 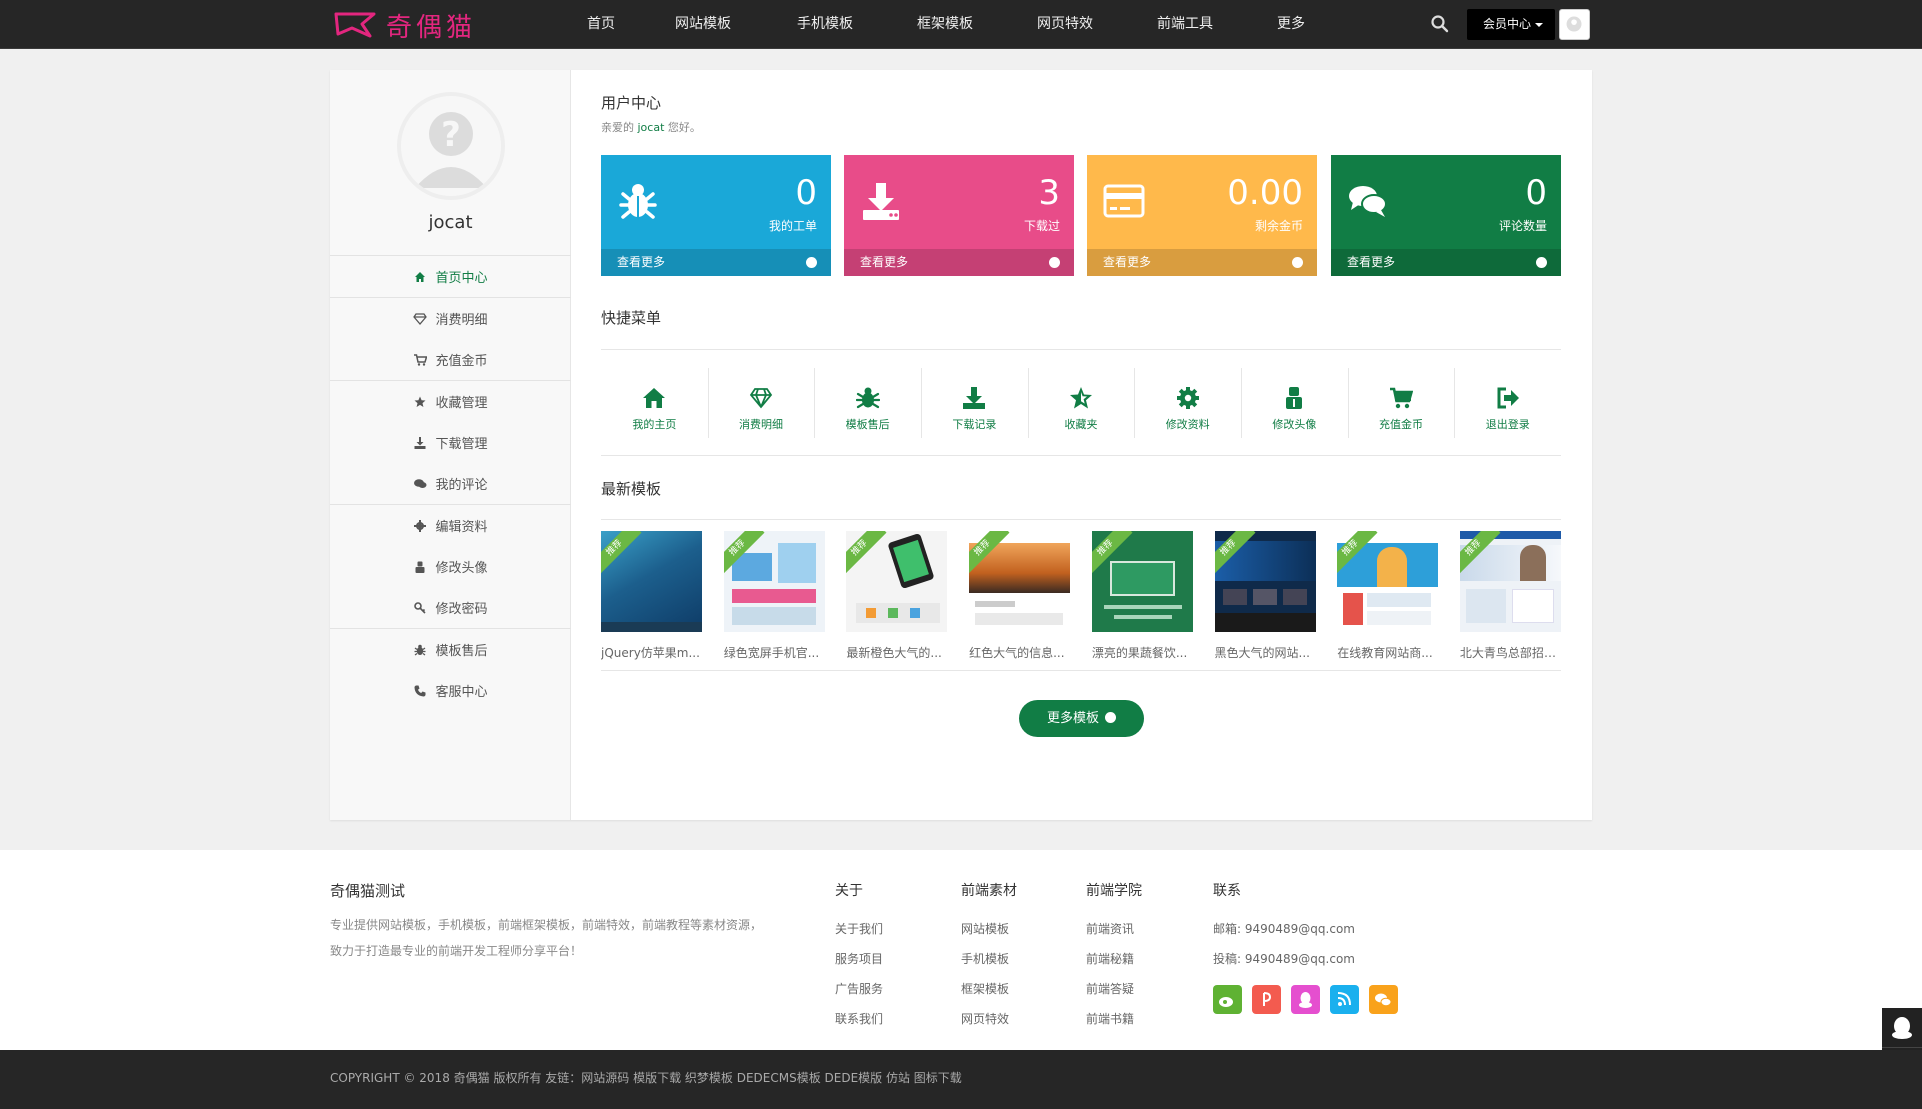 What do you see at coordinates (1440, 24) in the screenshot?
I see `search-icon` at bounding box center [1440, 24].